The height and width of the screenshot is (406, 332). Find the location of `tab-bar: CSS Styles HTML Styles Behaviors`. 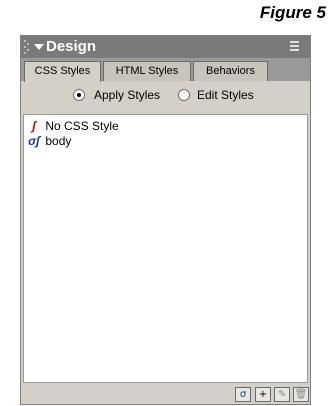

tab-bar: CSS Styles HTML Styles Behaviors is located at coordinates (165, 70).